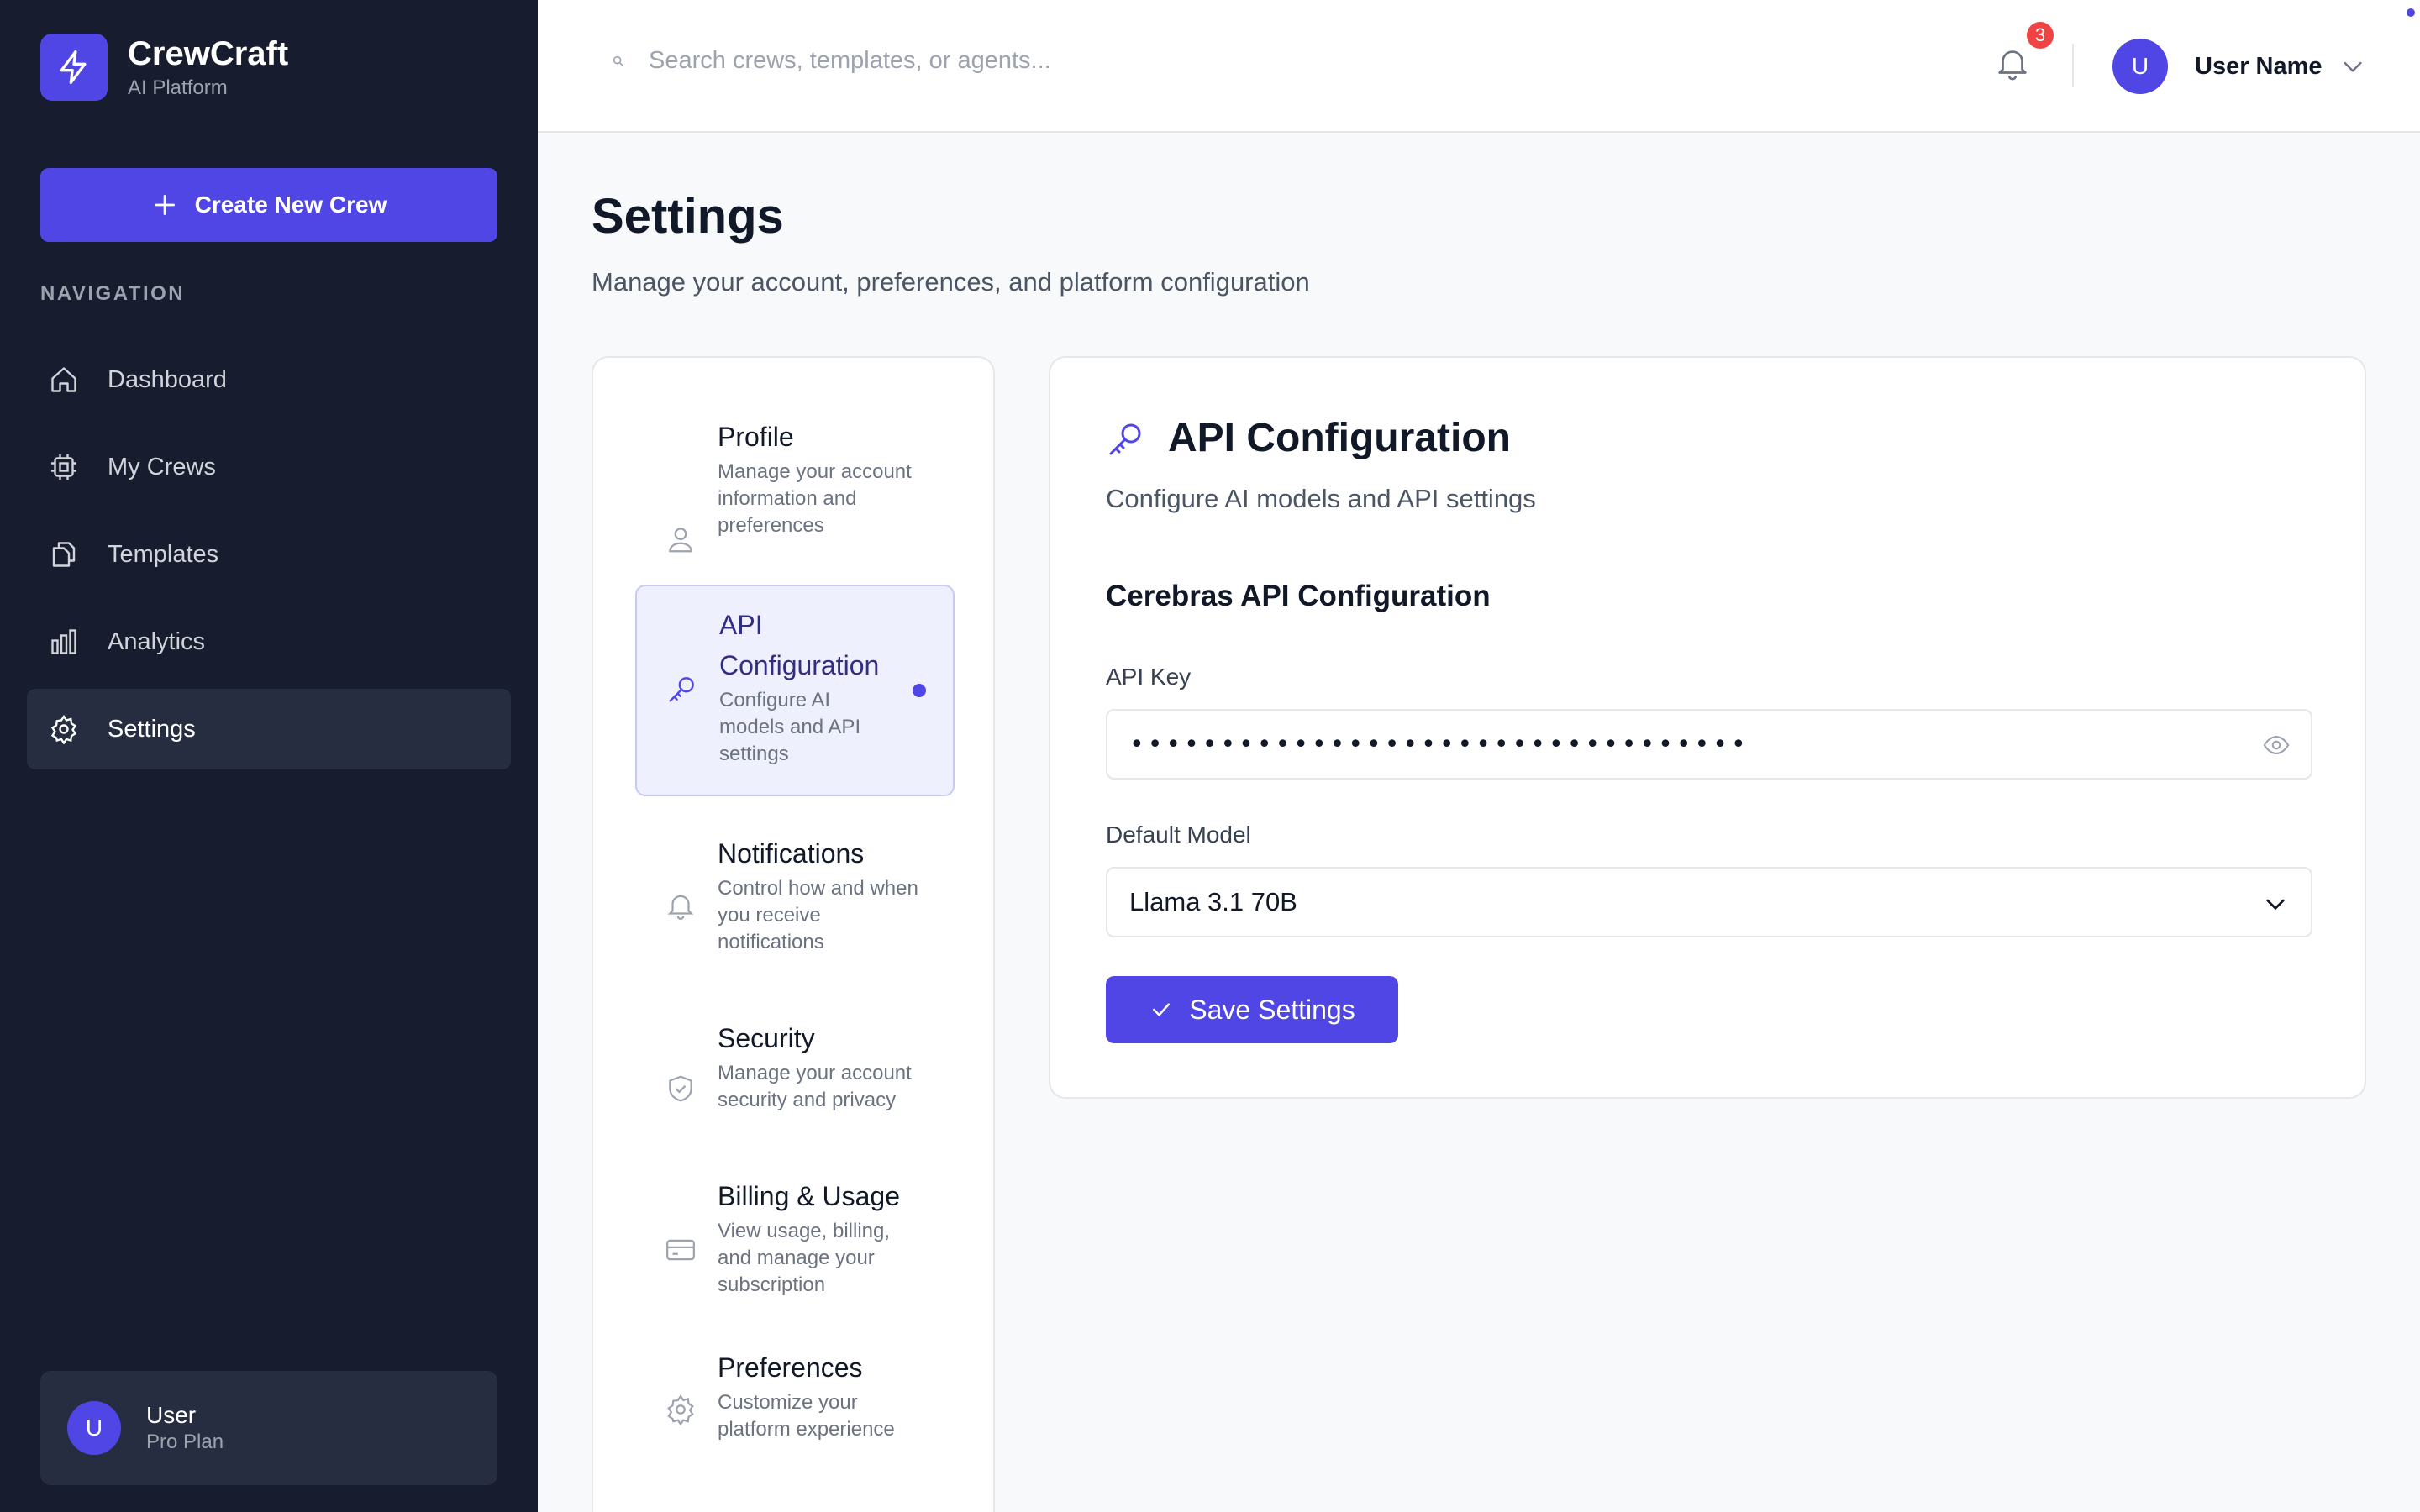  What do you see at coordinates (113, 293) in the screenshot?
I see `nav-heading: NAVIGATION` at bounding box center [113, 293].